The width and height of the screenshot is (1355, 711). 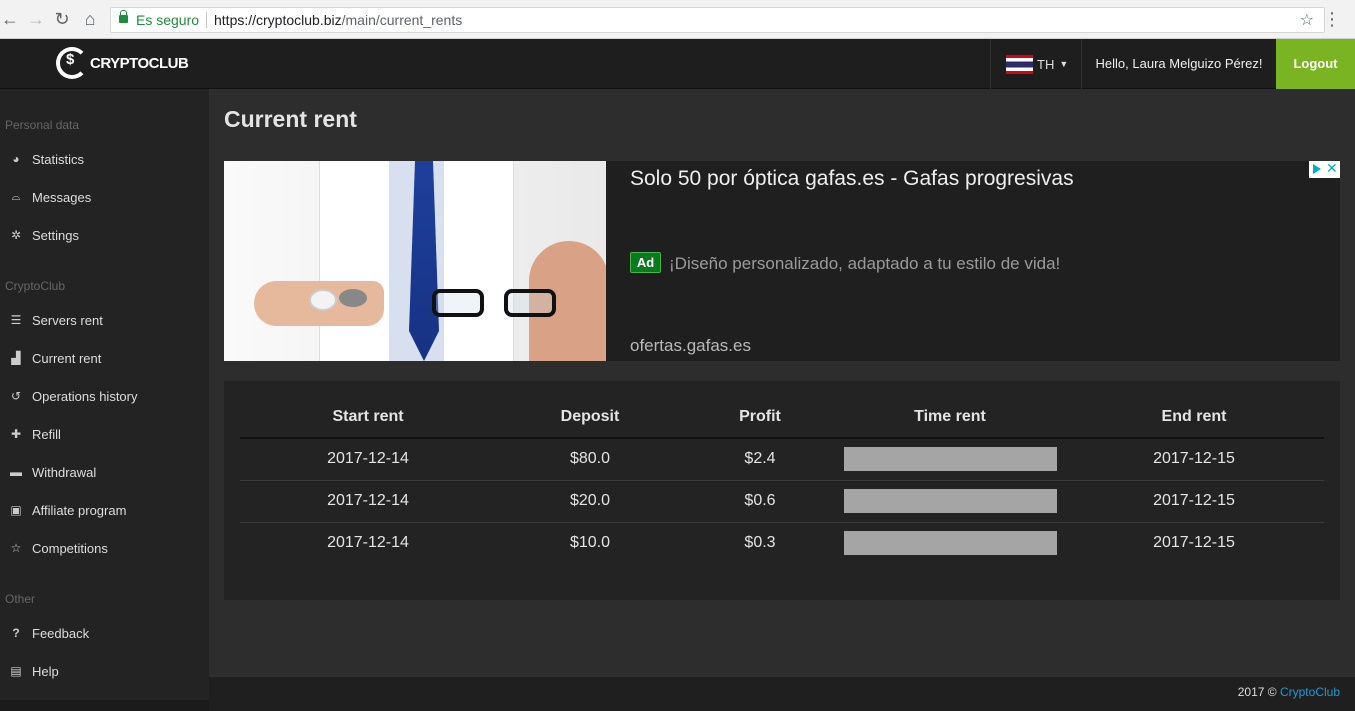 What do you see at coordinates (590, 500) in the screenshot?
I see `cell-deposit: $20.0` at bounding box center [590, 500].